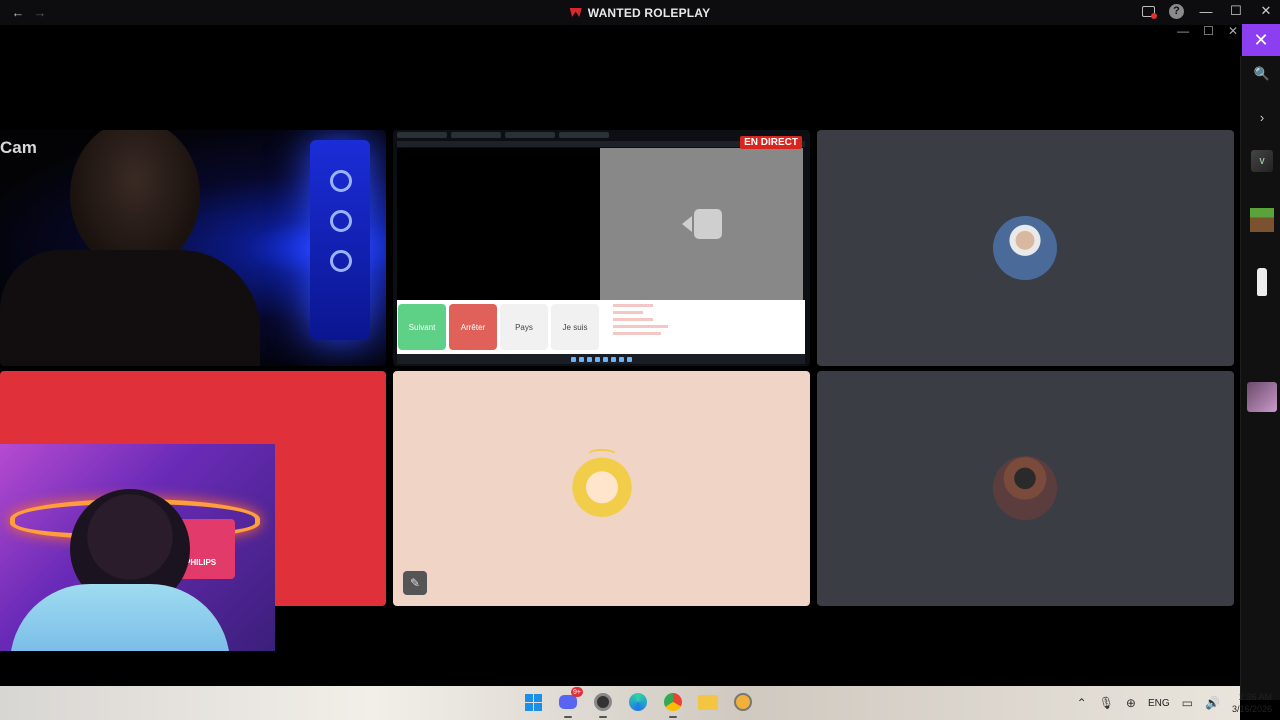 This screenshot has width=1280, height=720. Describe the element at coordinates (135, 200) in the screenshot. I see `participant-face` at that location.